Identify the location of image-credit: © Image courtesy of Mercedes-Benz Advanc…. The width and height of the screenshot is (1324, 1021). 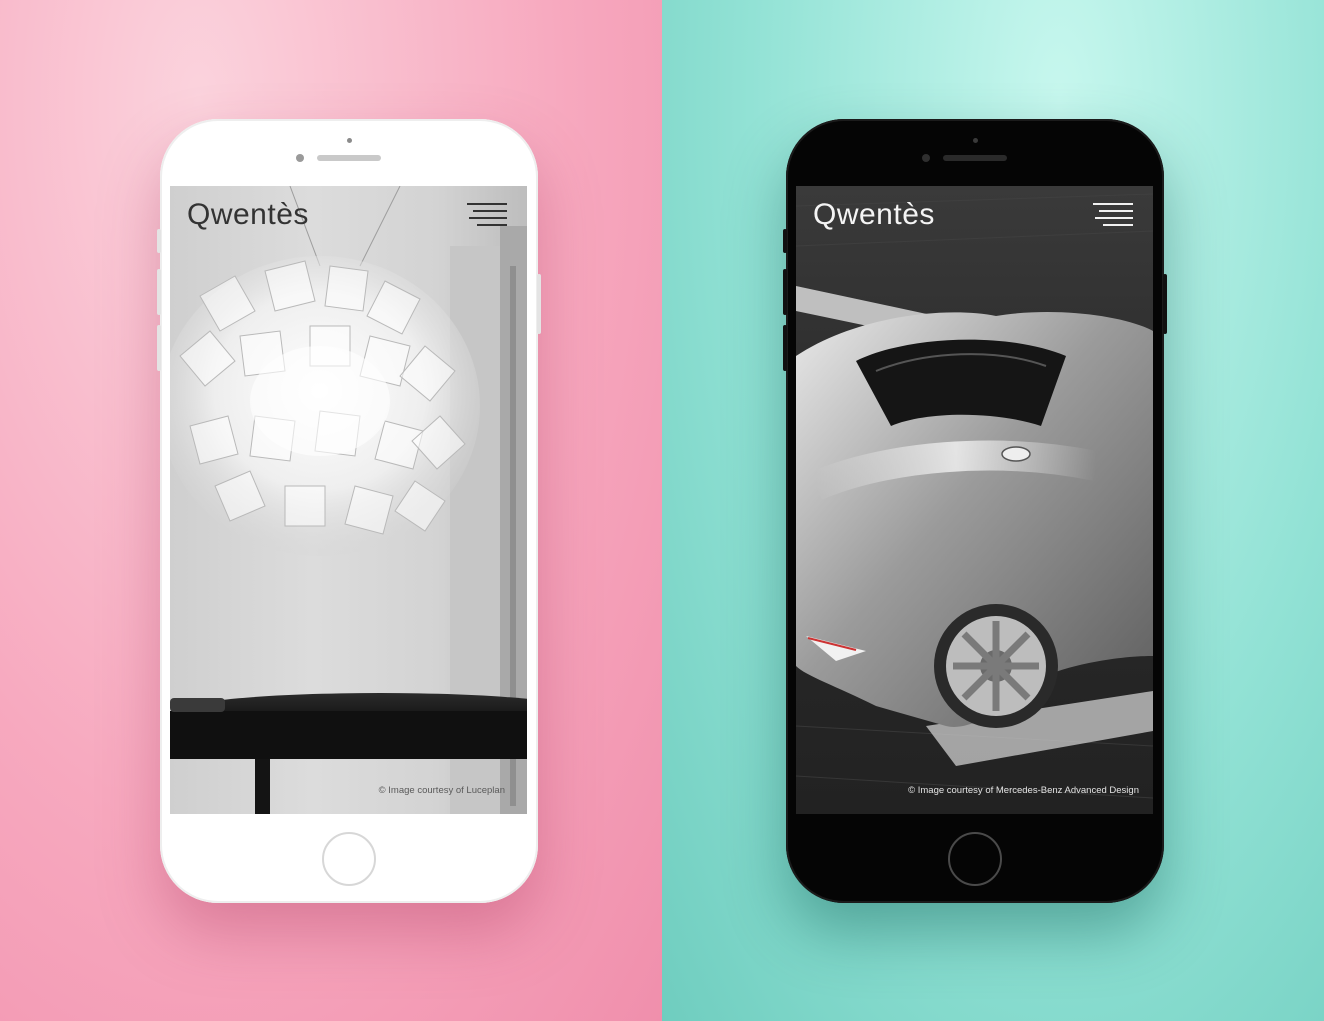
(1023, 790).